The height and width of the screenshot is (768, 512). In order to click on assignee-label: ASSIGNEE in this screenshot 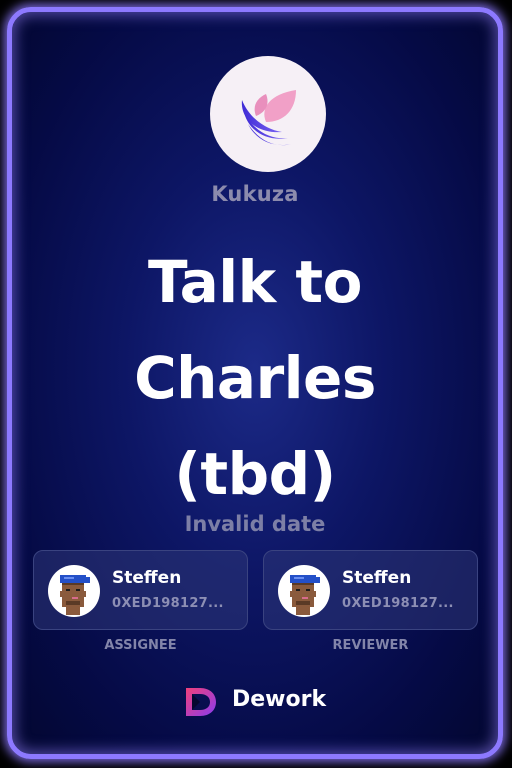, I will do `click(140, 645)`.